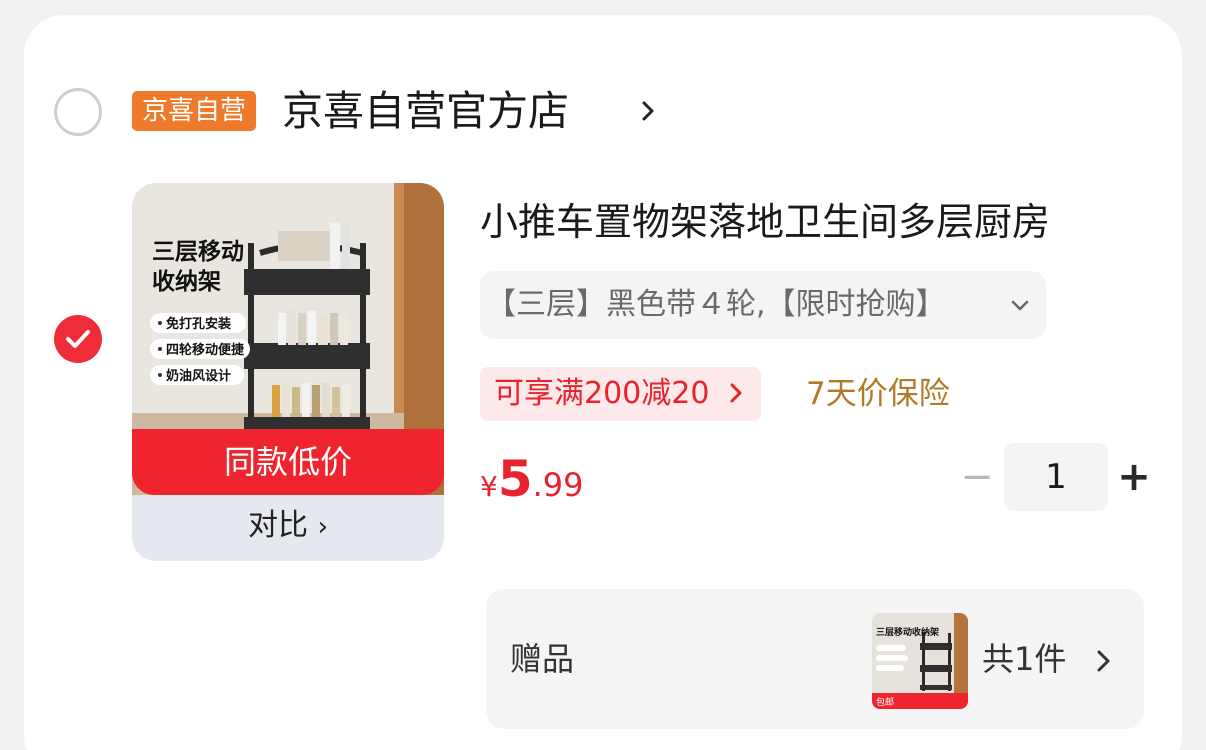 The width and height of the screenshot is (1206, 750). I want to click on price-protection-label: 7天价保险, so click(878, 394).